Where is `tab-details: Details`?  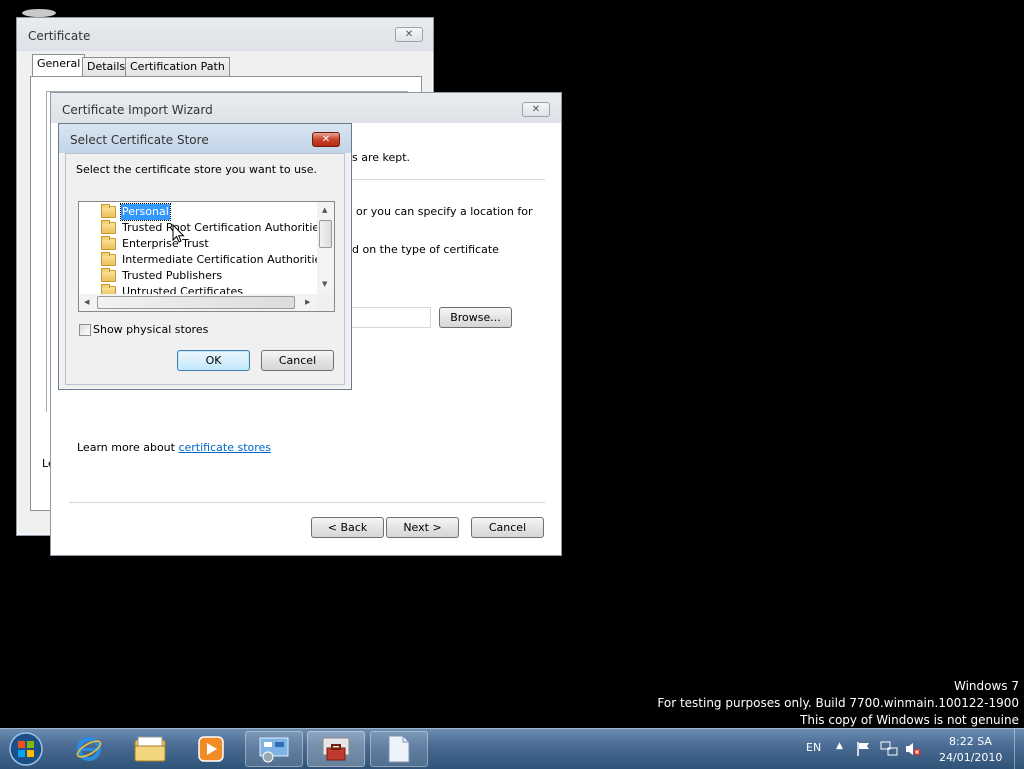
tab-details: Details is located at coordinates (106, 66).